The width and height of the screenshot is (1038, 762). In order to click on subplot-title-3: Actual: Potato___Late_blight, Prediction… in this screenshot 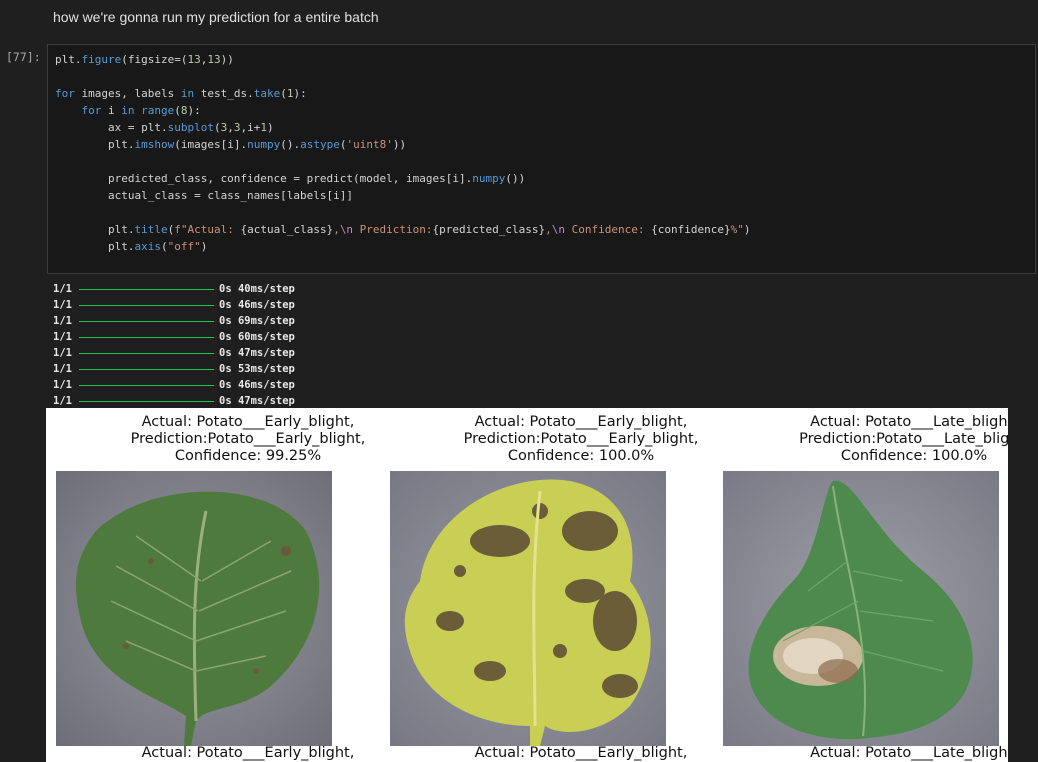, I will do `click(886, 439)`.